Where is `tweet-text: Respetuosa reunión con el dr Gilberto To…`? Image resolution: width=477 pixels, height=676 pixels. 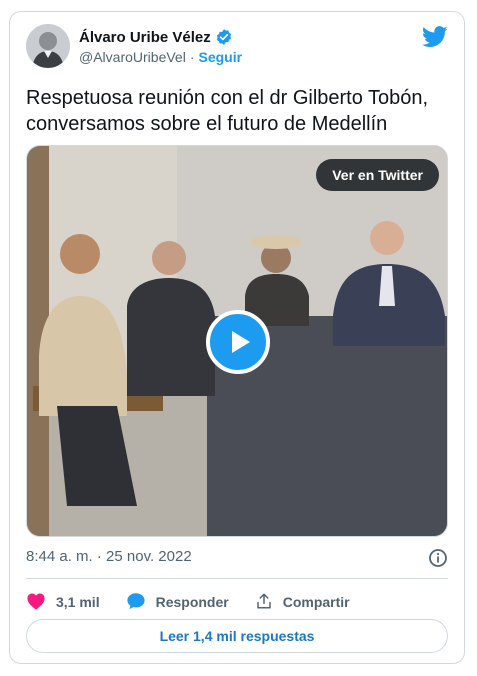
tweet-text: Respetuosa reunión con el dr Gilberto To… is located at coordinates (227, 111).